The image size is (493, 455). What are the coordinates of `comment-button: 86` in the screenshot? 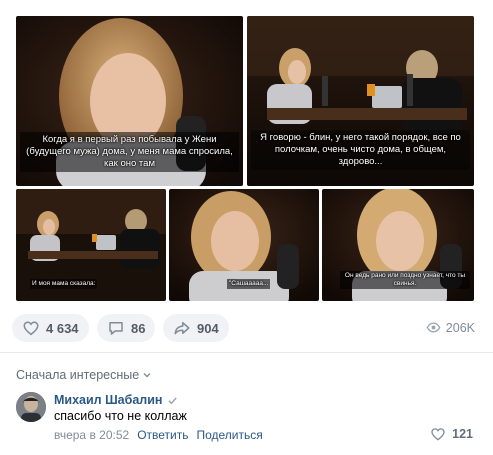 It's located at (126, 328).